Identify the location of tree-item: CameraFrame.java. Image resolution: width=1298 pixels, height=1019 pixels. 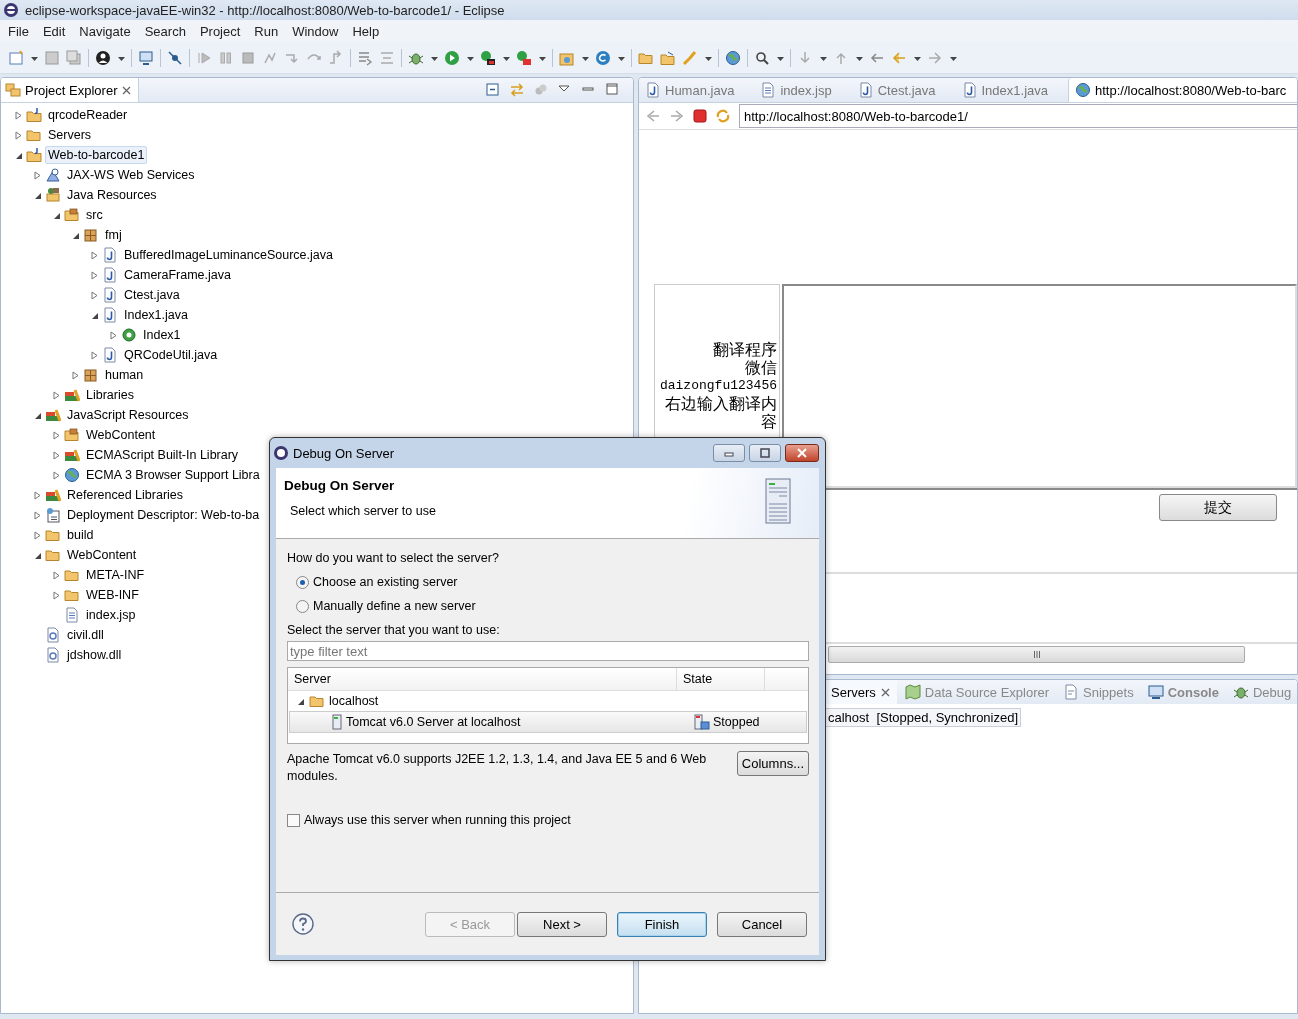
(177, 275).